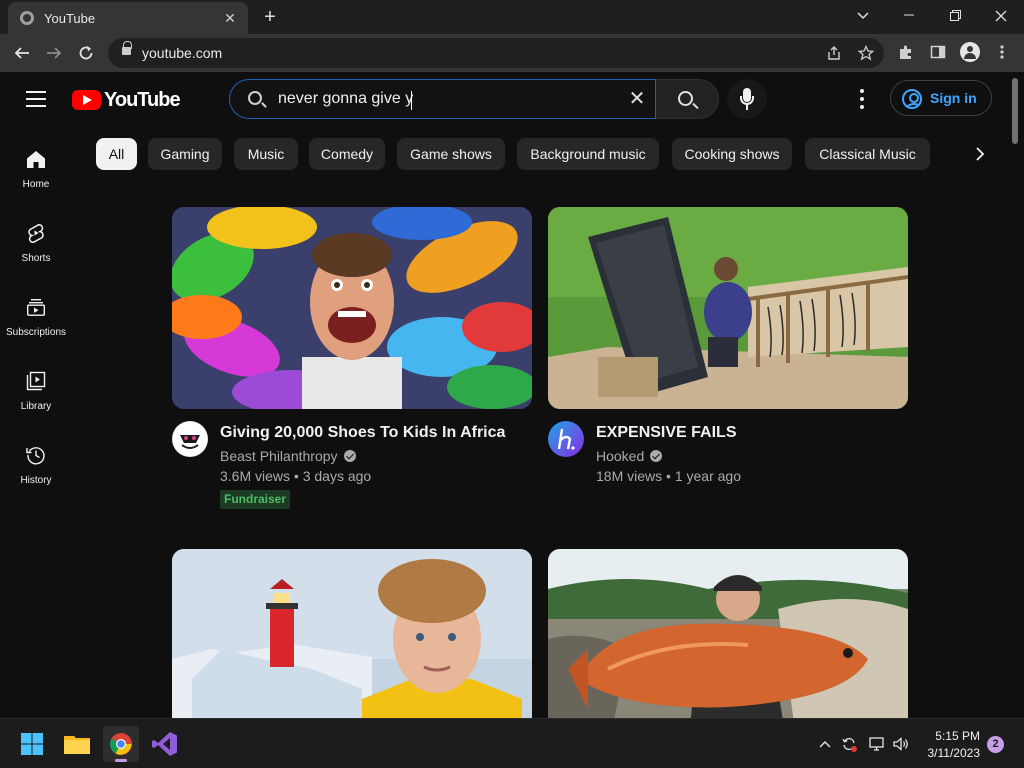 The image size is (1024, 768). Describe the element at coordinates (279, 456) in the screenshot. I see `channel-name: Beast Philanthropy` at that location.